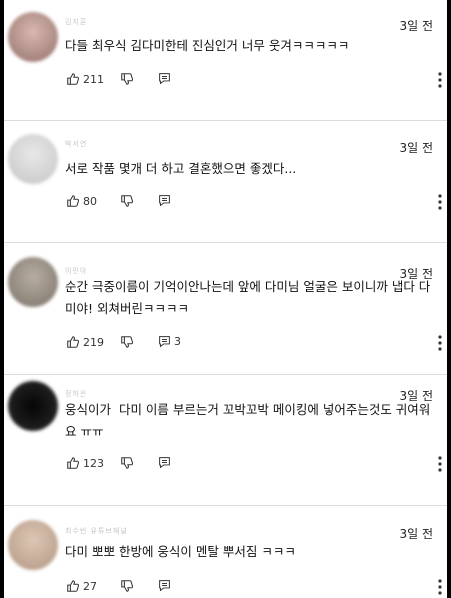 The width and height of the screenshot is (451, 598). Describe the element at coordinates (76, 144) in the screenshot. I see `comment-author: 박서연` at that location.